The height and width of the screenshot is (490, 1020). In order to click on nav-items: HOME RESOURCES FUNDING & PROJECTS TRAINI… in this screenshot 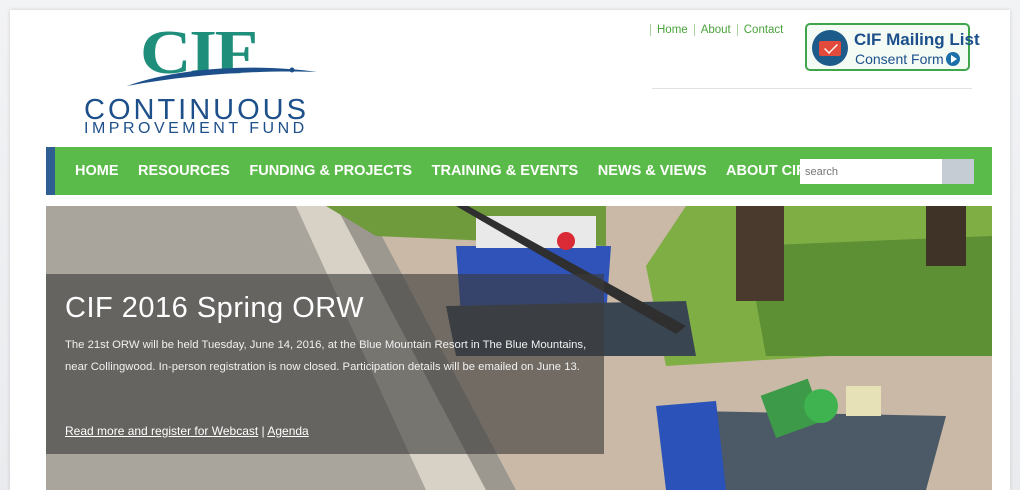, I will do `click(449, 171)`.